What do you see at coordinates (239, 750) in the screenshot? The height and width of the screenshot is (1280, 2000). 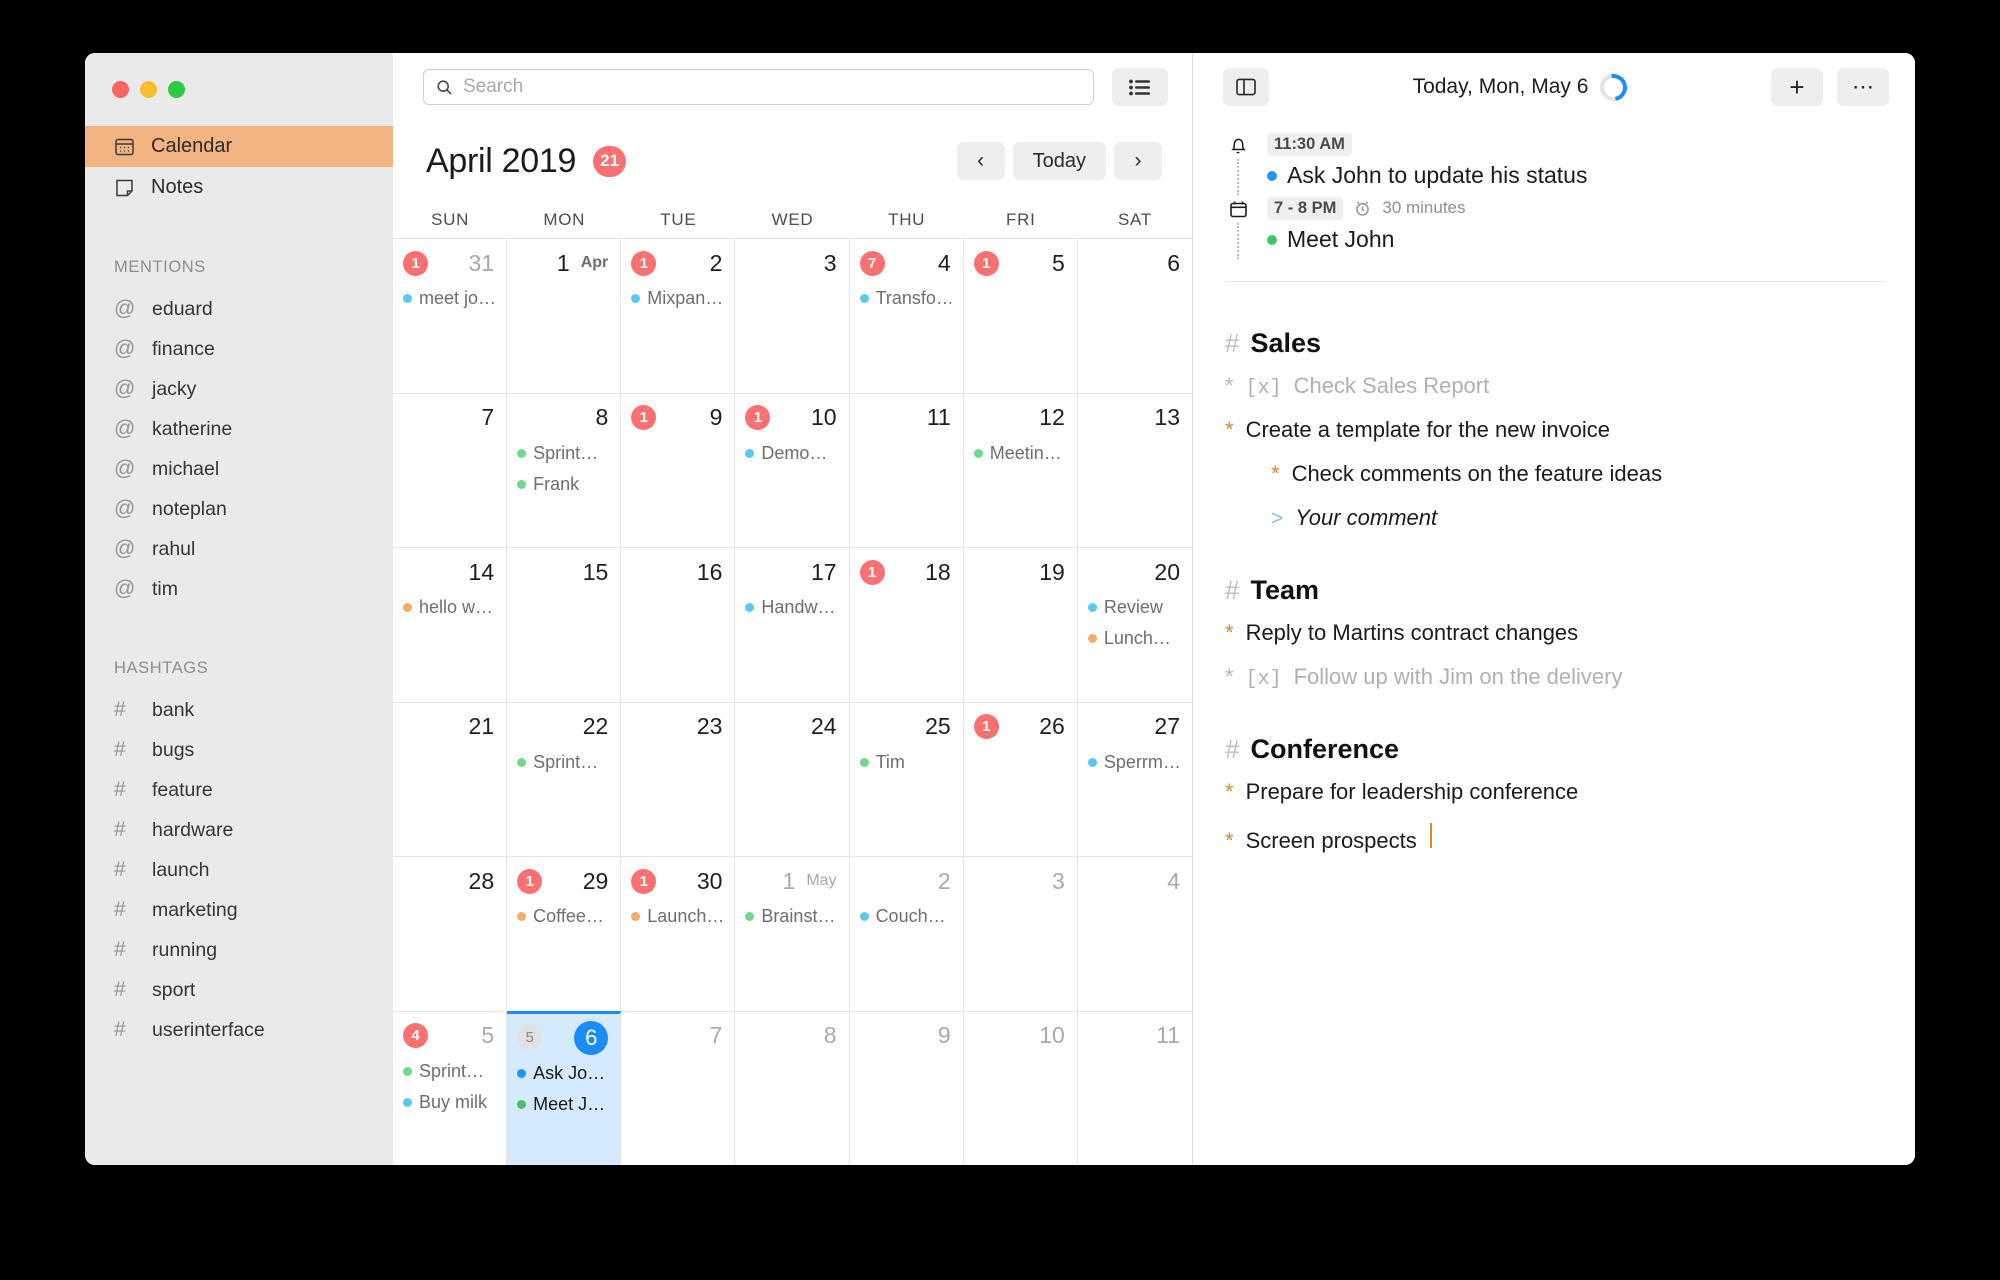 I see `hashtag-item: # bugs` at bounding box center [239, 750].